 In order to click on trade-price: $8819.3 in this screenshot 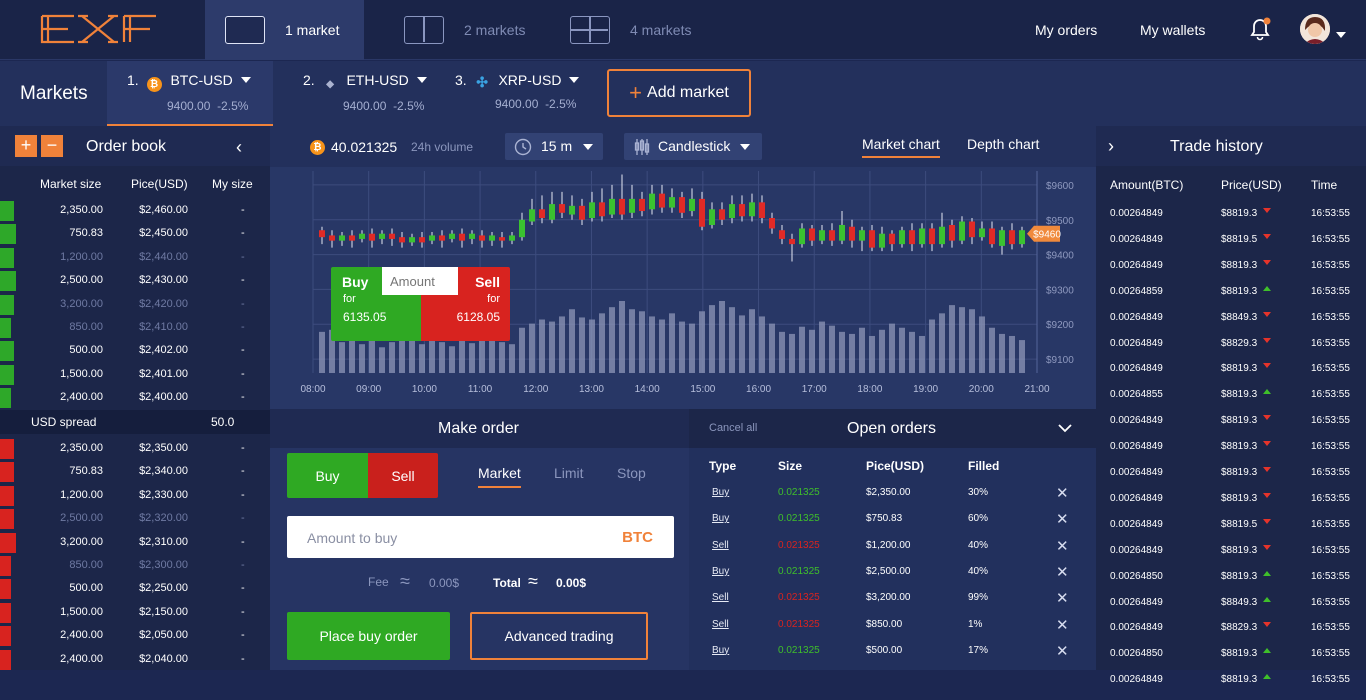, I will do `click(1239, 291)`.